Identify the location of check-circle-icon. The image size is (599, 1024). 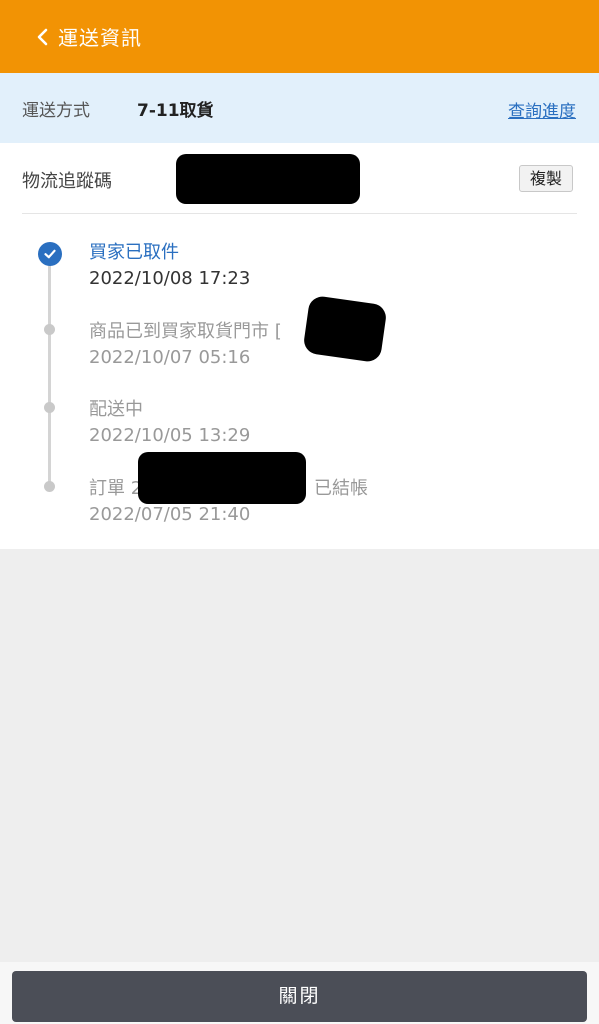
(50, 254).